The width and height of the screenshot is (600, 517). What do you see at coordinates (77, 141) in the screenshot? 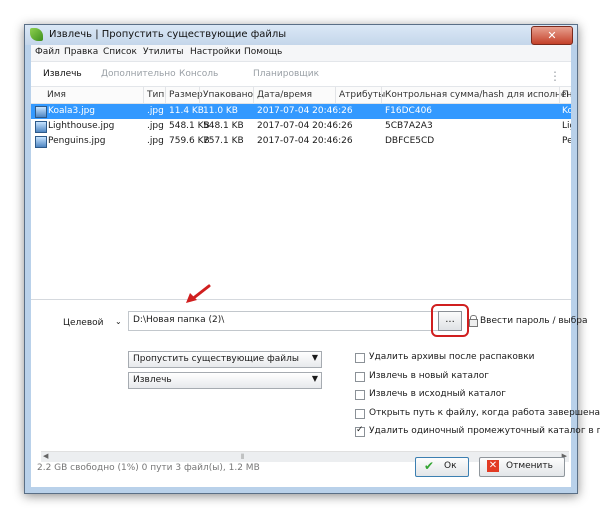
I see `row-name: Penguins.jpg` at bounding box center [77, 141].